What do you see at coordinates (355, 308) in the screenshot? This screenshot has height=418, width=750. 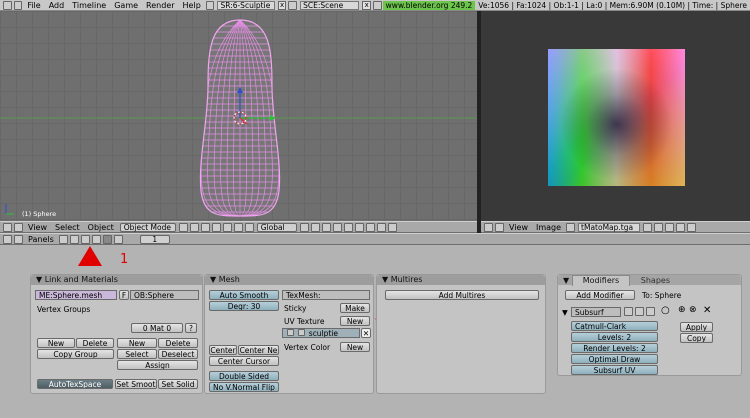 I see `sticky-make-button: Make` at bounding box center [355, 308].